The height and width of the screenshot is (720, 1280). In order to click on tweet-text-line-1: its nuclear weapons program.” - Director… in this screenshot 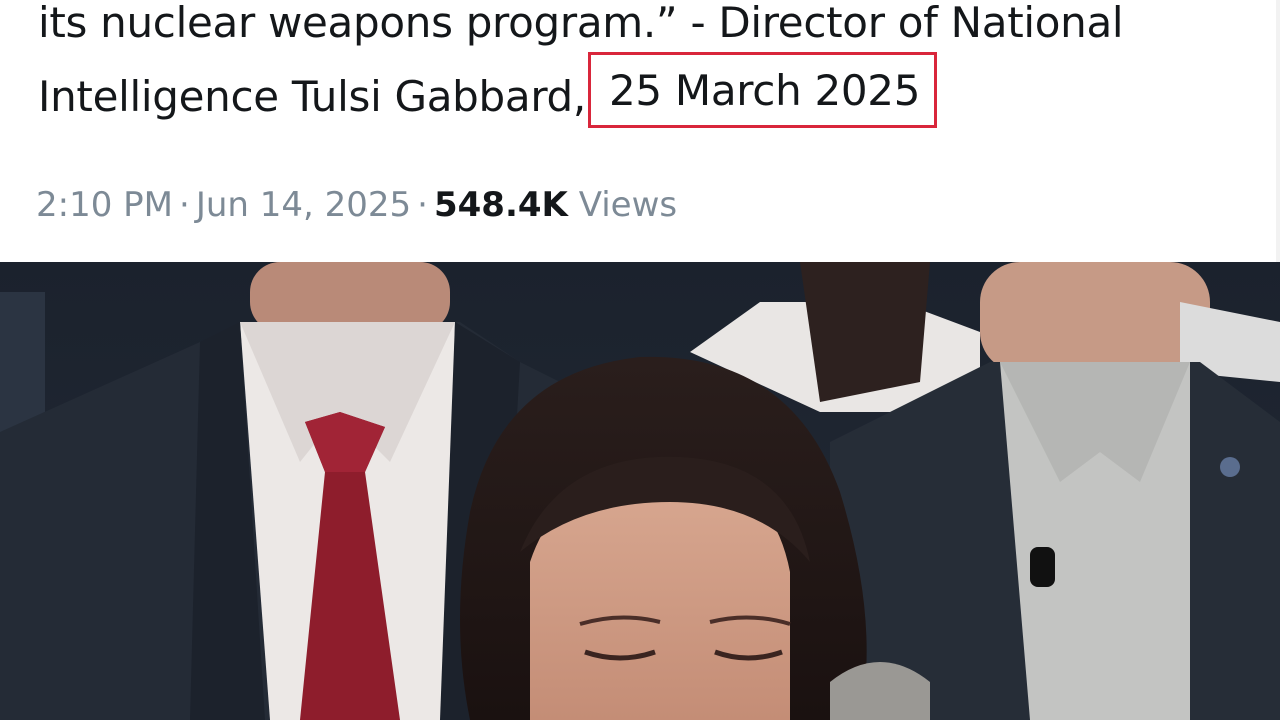, I will do `click(581, 23)`.